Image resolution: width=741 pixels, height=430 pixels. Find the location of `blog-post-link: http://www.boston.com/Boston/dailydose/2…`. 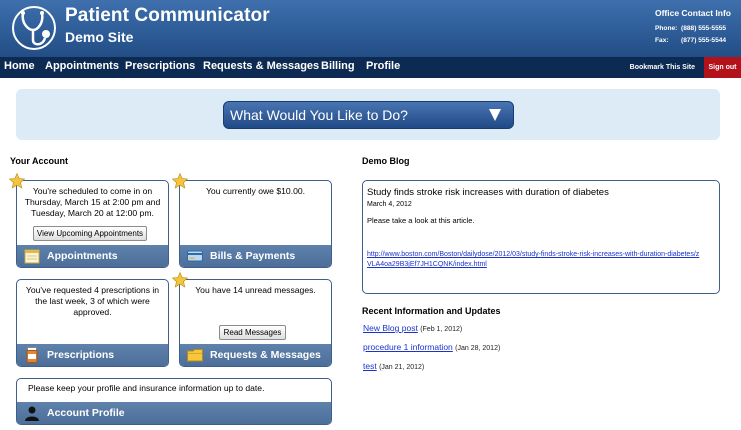

blog-post-link: http://www.boston.com/Boston/dailydose/2… is located at coordinates (534, 260).